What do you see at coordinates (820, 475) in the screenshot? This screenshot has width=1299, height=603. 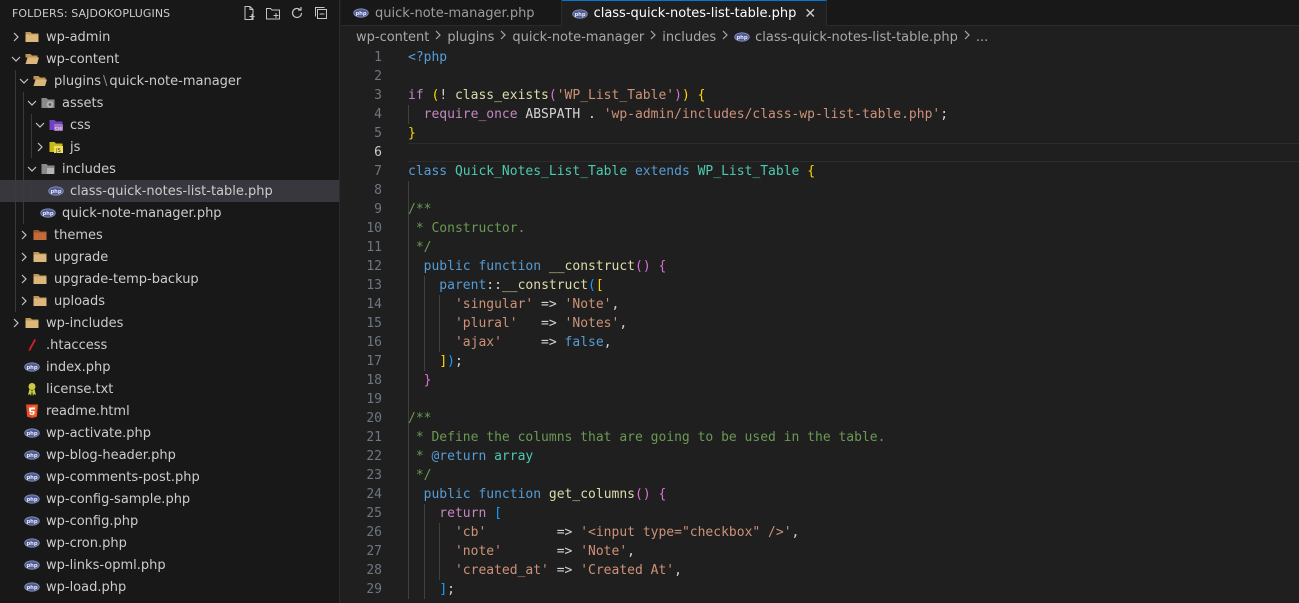 I see `code-line: 23 */` at bounding box center [820, 475].